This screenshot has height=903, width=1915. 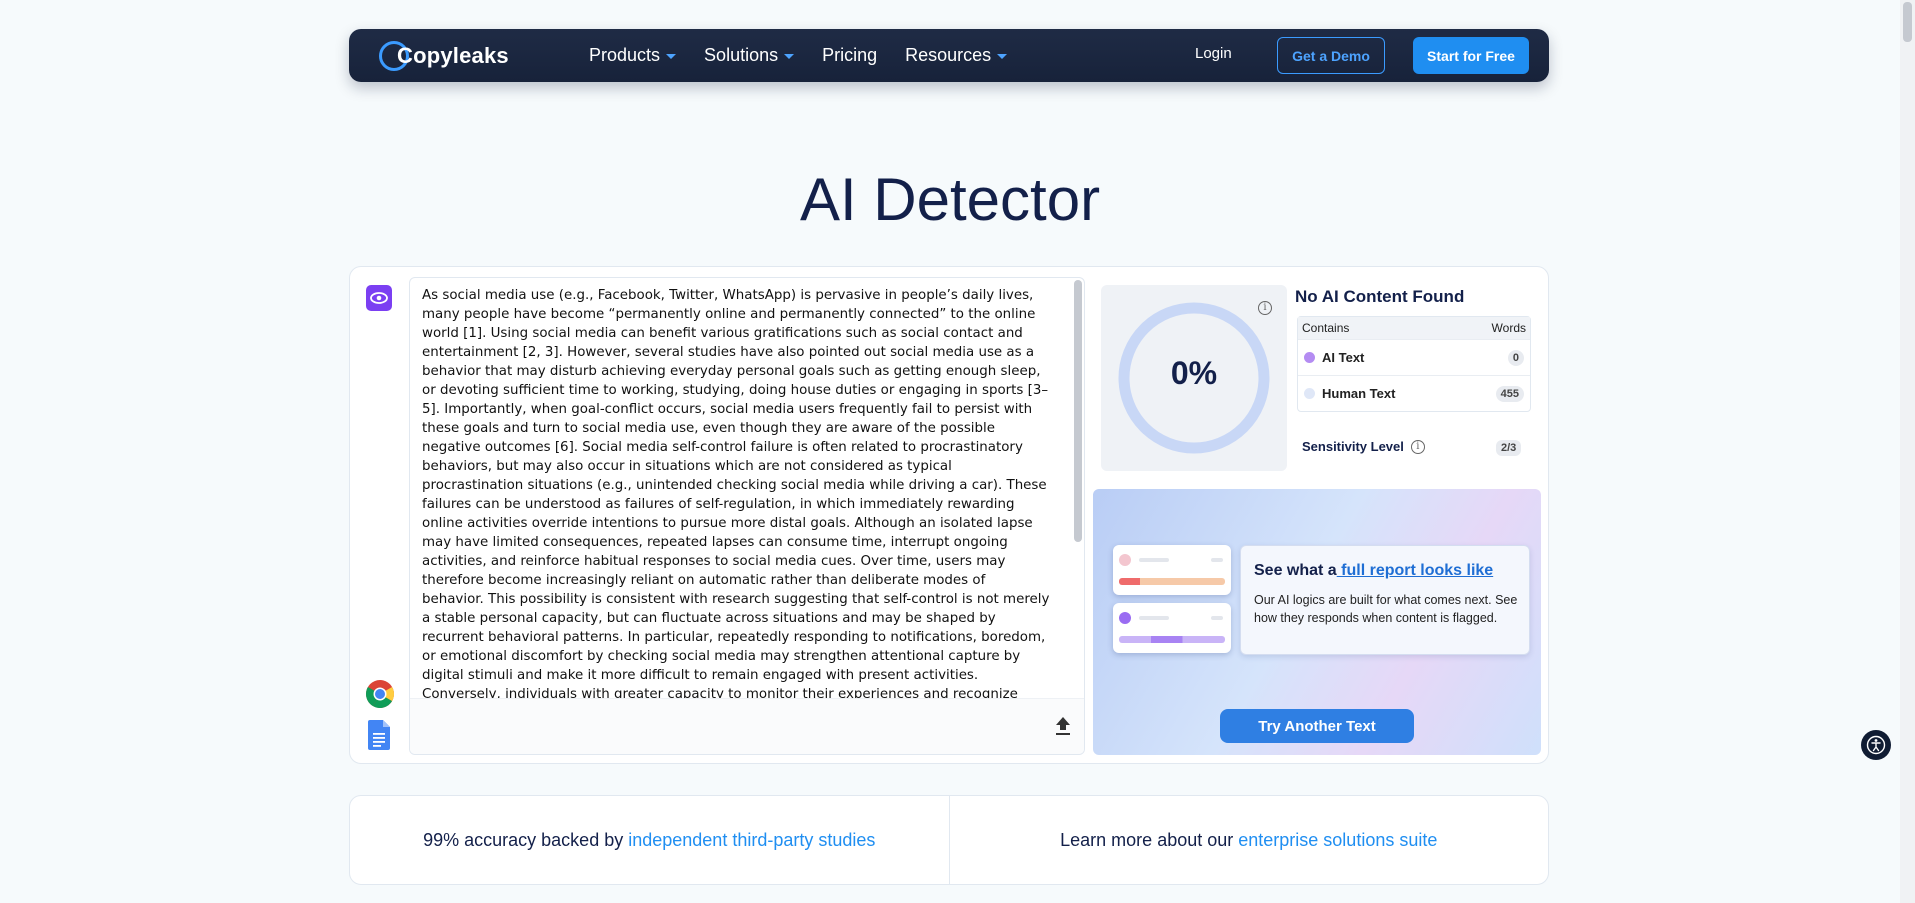 I want to click on nav-pricing: Pricing, so click(x=849, y=55).